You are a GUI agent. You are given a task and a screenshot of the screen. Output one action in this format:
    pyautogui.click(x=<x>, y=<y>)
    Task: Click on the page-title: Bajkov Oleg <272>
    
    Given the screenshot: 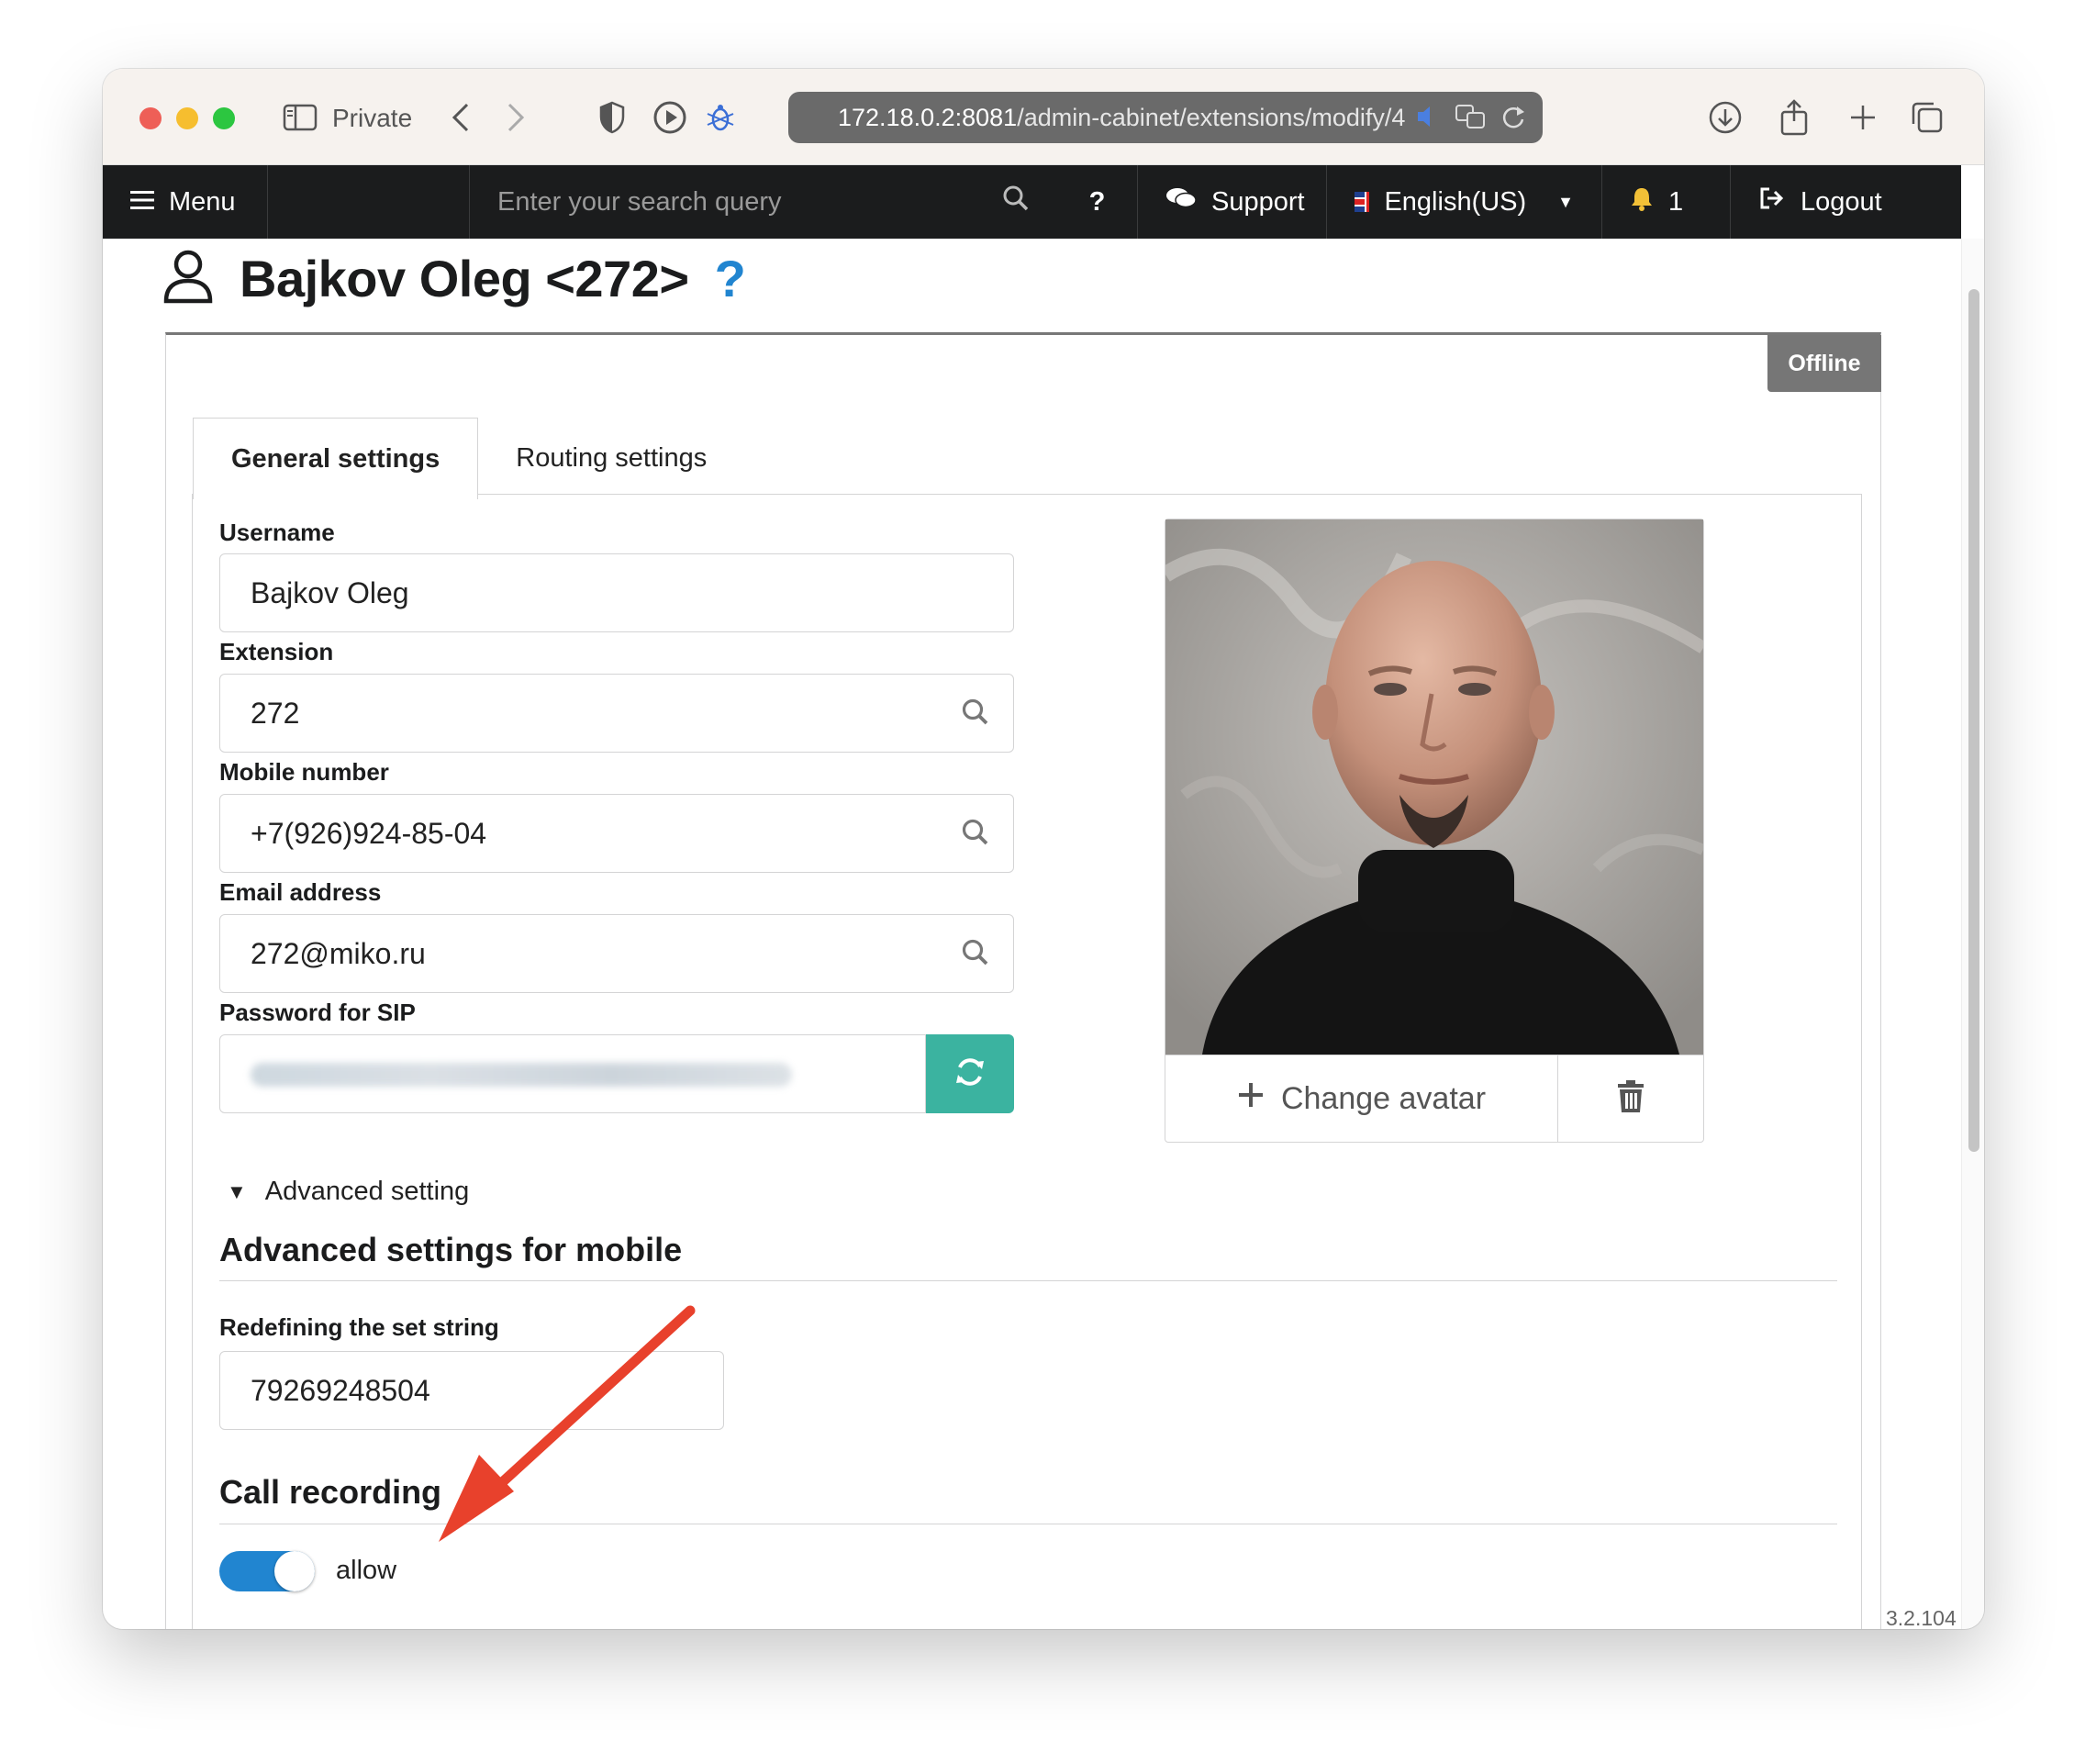 What is the action you would take?
    pyautogui.click(x=464, y=278)
    